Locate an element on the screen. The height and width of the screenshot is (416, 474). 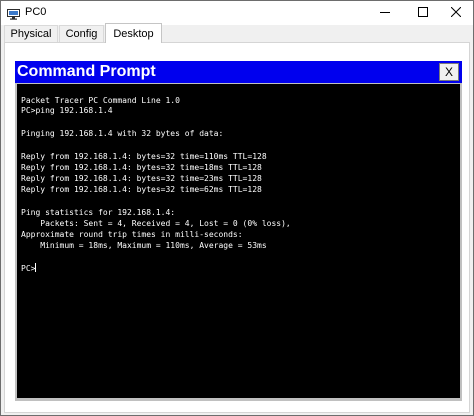
minimize-button is located at coordinates (385, 13).